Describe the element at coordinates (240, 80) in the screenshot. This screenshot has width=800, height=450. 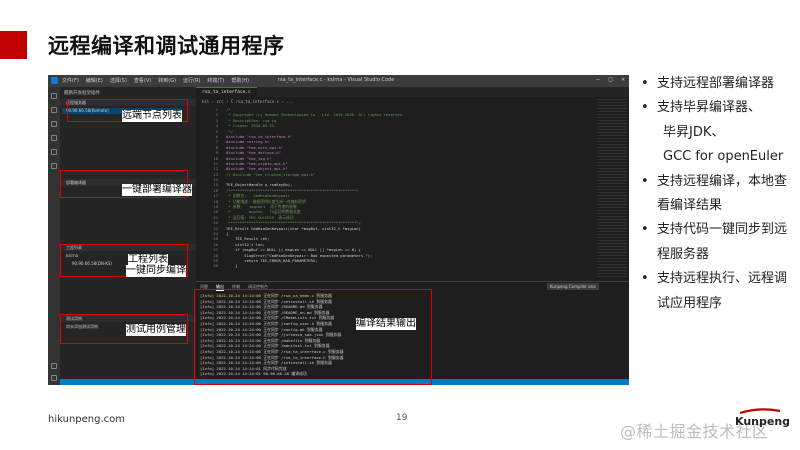
I see `menu-item: 帮助(H)` at that location.